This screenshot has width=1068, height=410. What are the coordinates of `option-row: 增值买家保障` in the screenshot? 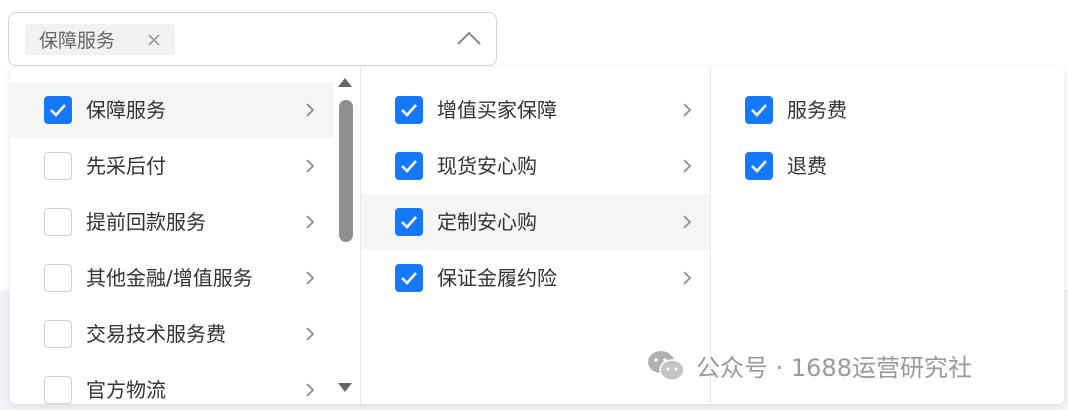 It's located at (535, 110).